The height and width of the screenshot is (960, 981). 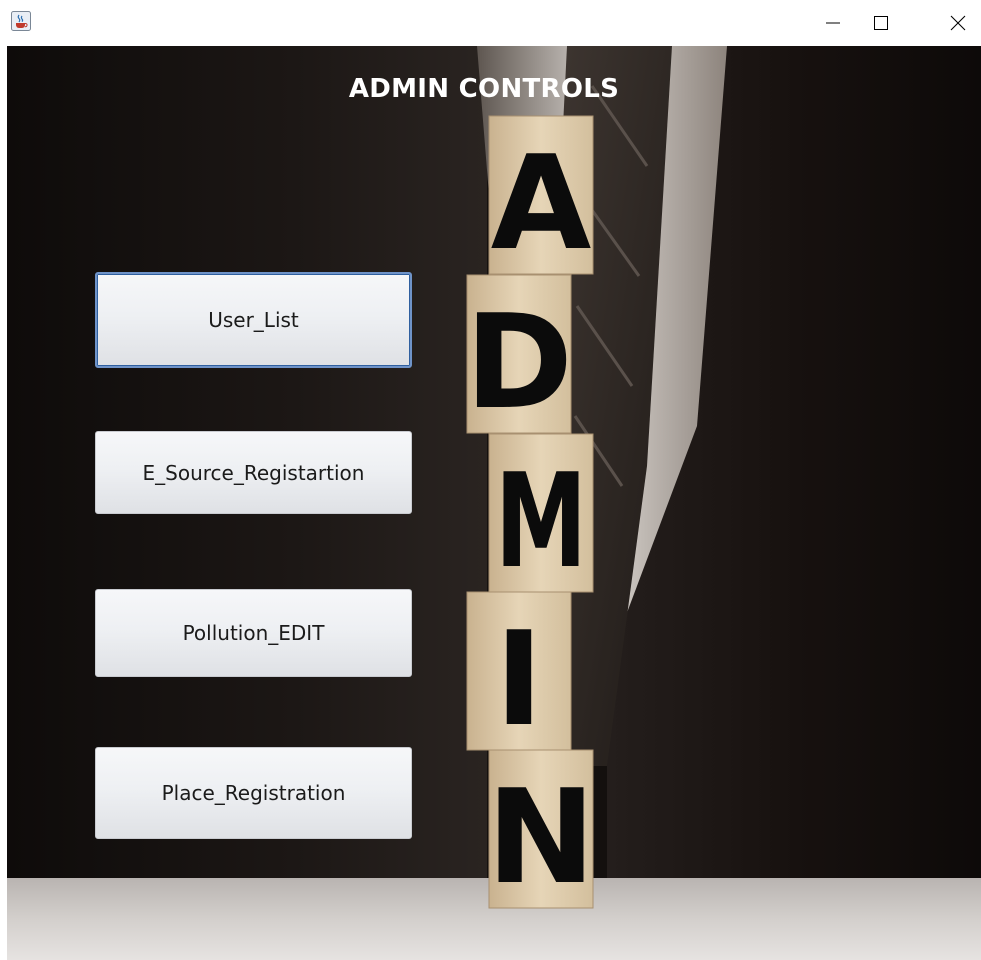 I want to click on java-cup-icon, so click(x=21, y=21).